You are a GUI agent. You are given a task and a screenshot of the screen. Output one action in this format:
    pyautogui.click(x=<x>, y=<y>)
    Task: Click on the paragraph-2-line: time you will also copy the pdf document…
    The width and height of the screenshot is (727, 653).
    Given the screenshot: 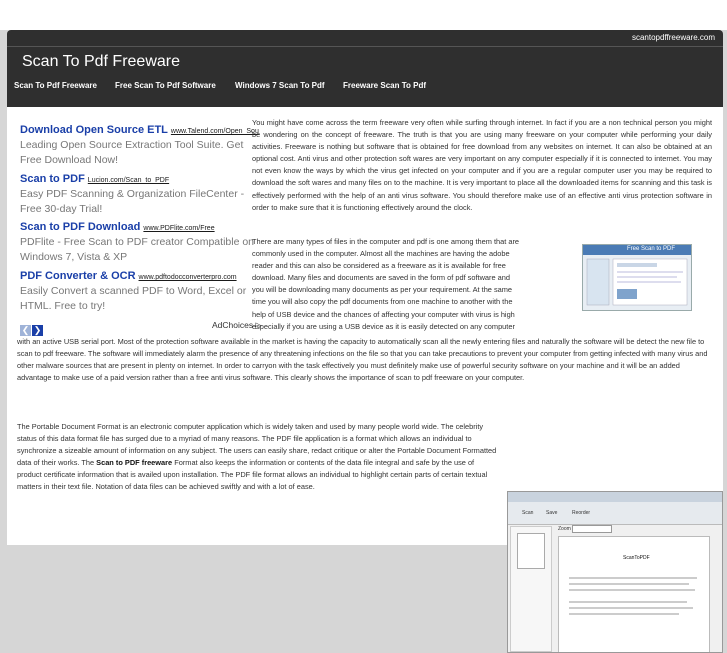 What is the action you would take?
    pyautogui.click(x=382, y=302)
    